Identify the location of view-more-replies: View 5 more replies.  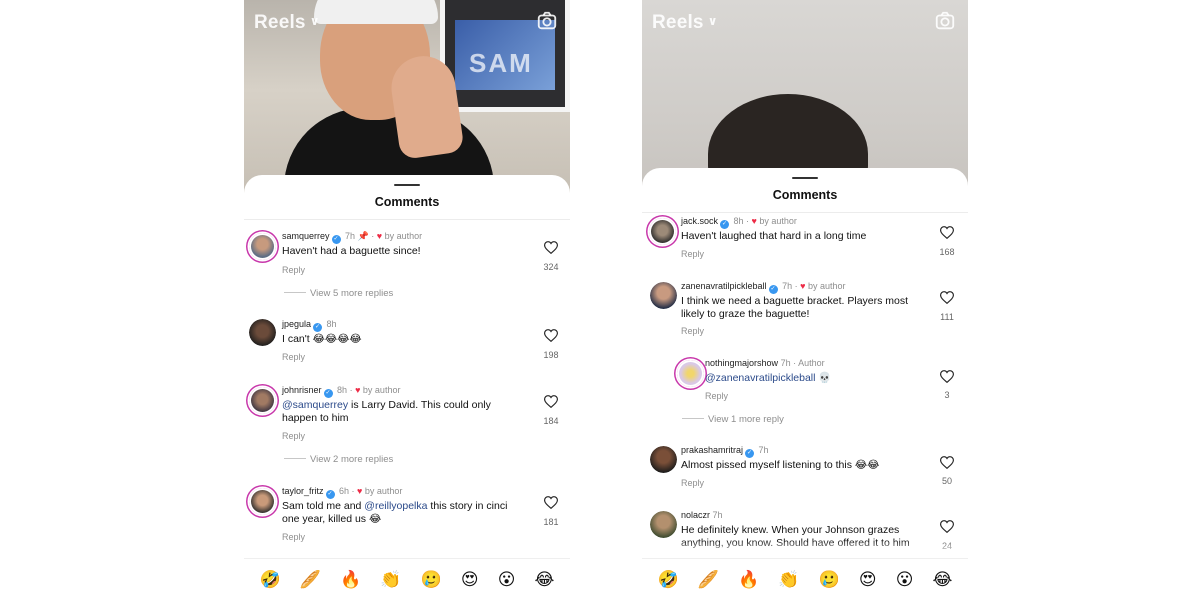
(338, 293).